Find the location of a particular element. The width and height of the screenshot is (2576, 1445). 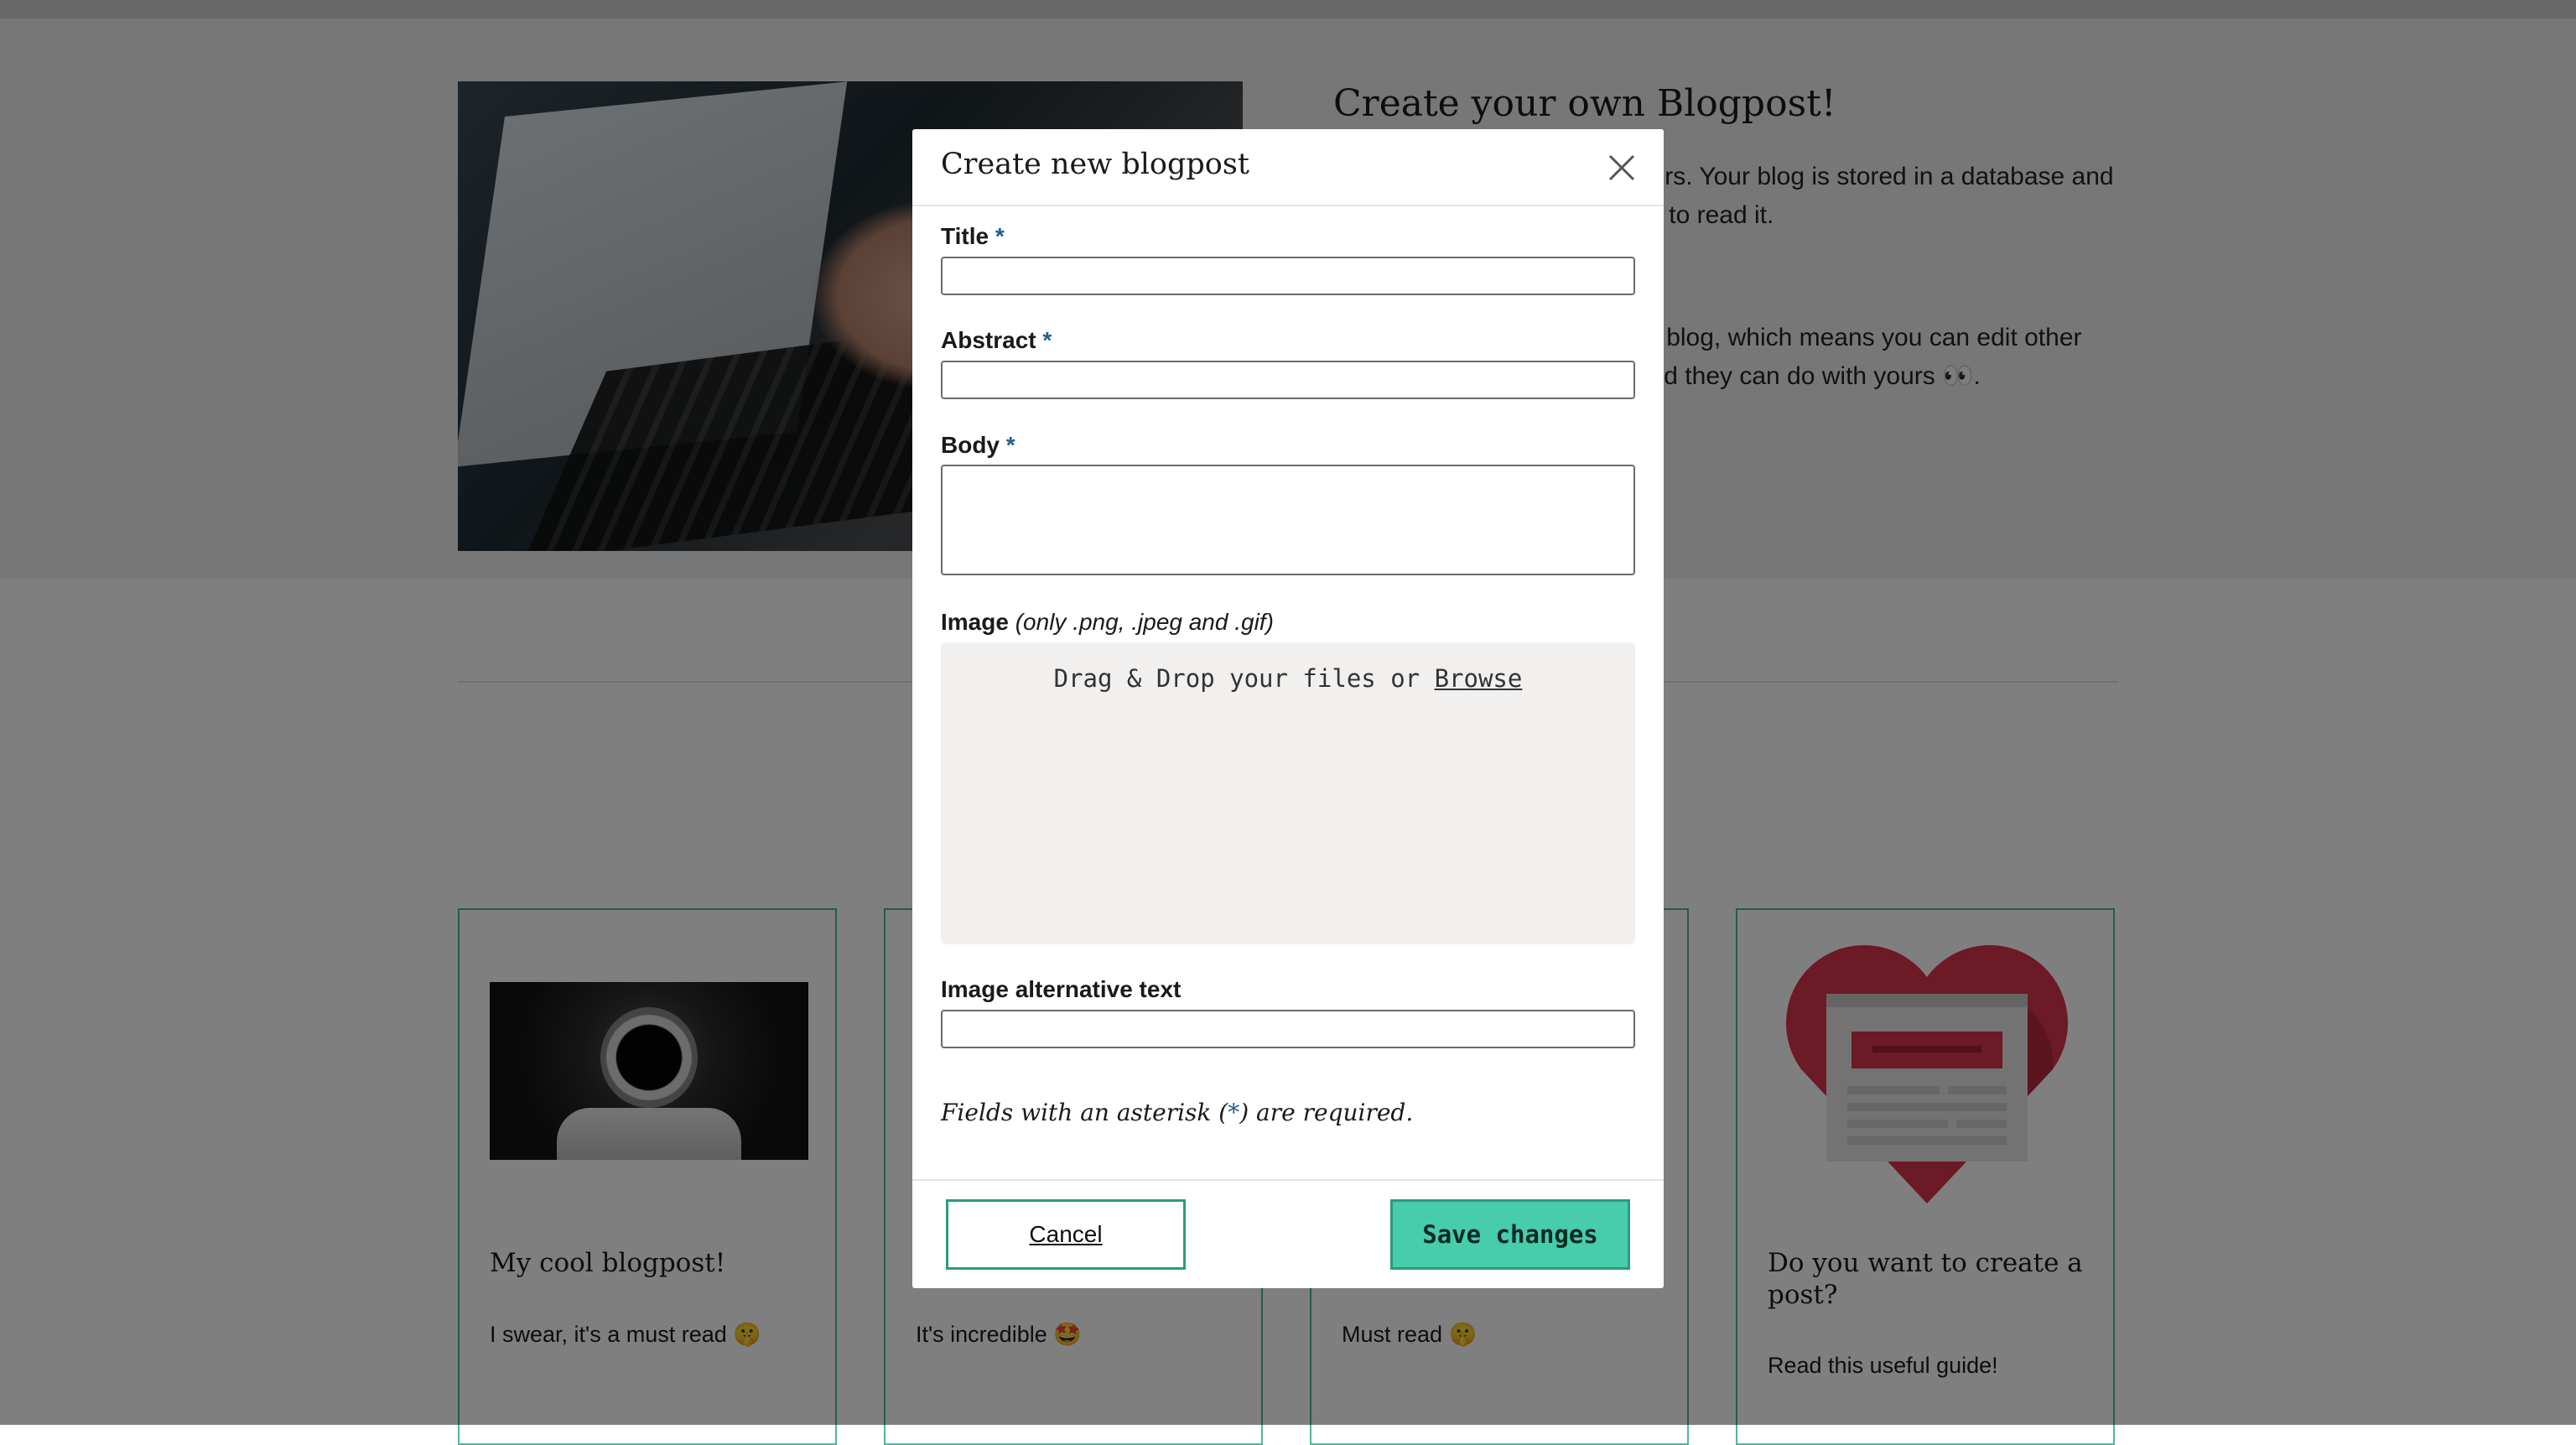

close-button is located at coordinates (1622, 168).